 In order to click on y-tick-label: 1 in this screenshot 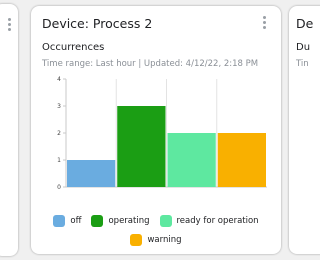, I will do `click(59, 160)`.